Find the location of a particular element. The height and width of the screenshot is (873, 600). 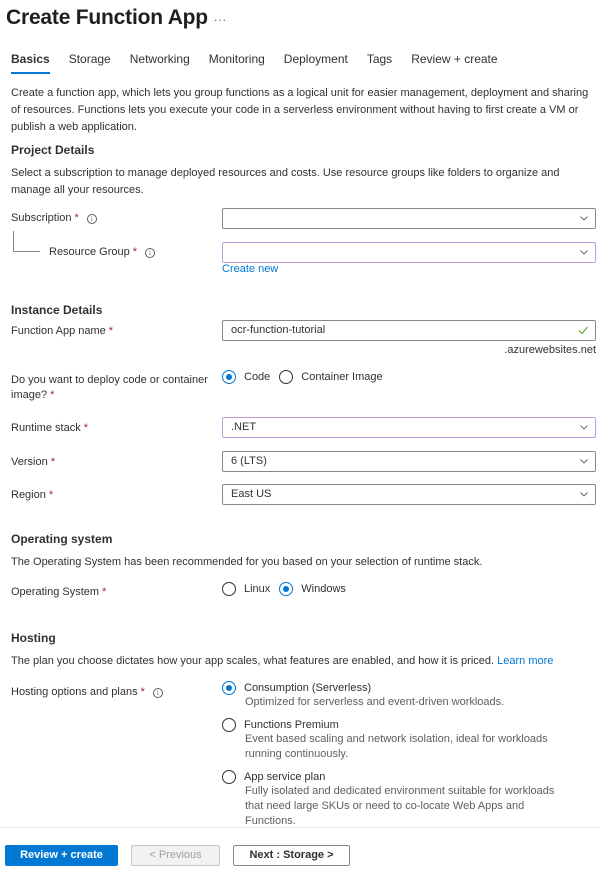

subscription-dropdown is located at coordinates (409, 218).